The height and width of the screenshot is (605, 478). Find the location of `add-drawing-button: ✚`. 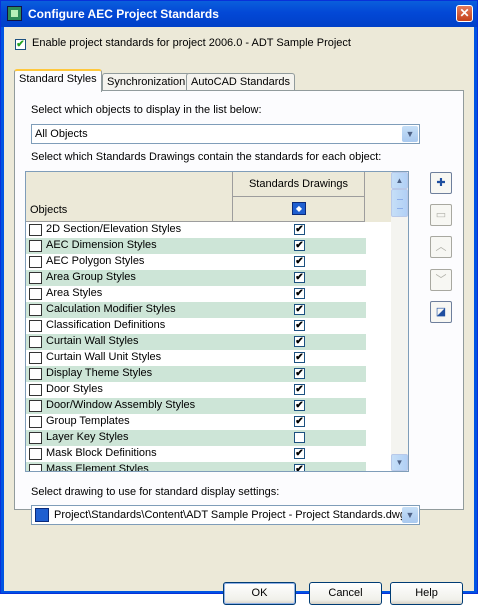

add-drawing-button: ✚ is located at coordinates (441, 183).